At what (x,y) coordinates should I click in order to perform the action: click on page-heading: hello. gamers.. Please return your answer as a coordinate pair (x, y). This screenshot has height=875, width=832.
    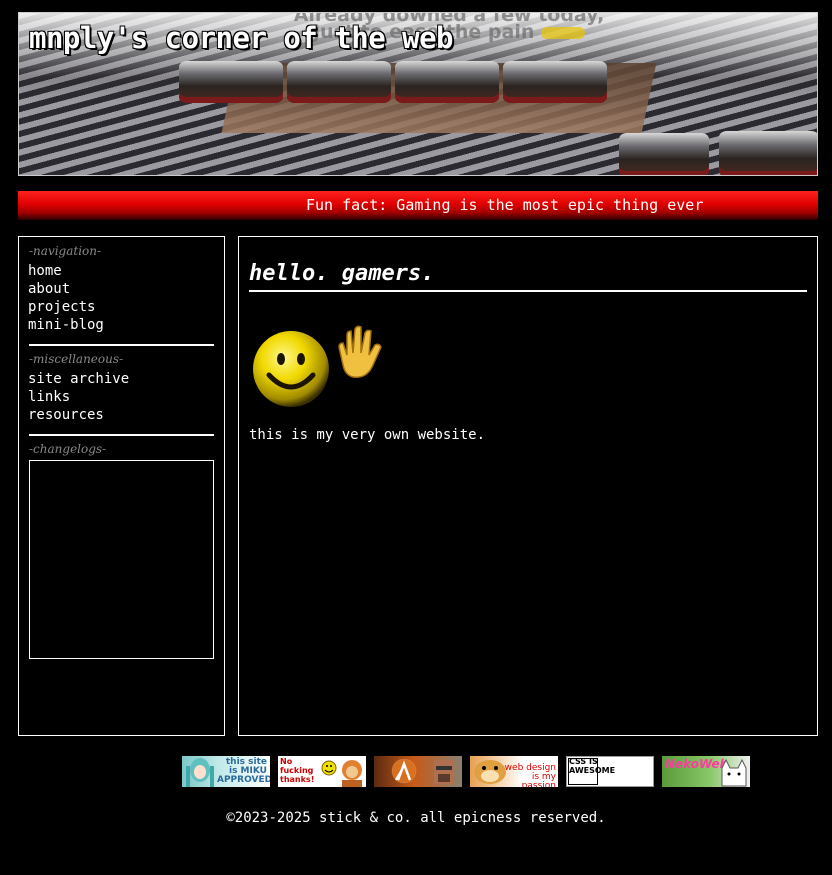
    Looking at the image, I should click on (528, 276).